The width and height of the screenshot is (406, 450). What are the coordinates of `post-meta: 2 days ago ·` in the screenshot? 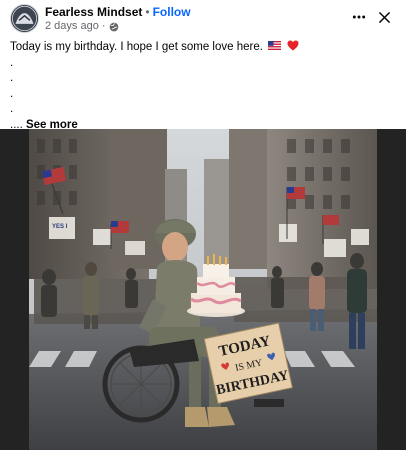 It's located at (82, 26).